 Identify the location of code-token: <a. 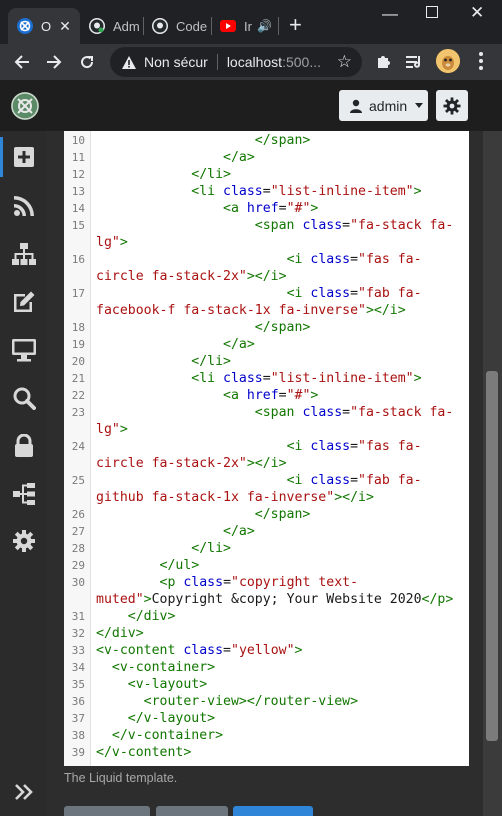
(235, 395).